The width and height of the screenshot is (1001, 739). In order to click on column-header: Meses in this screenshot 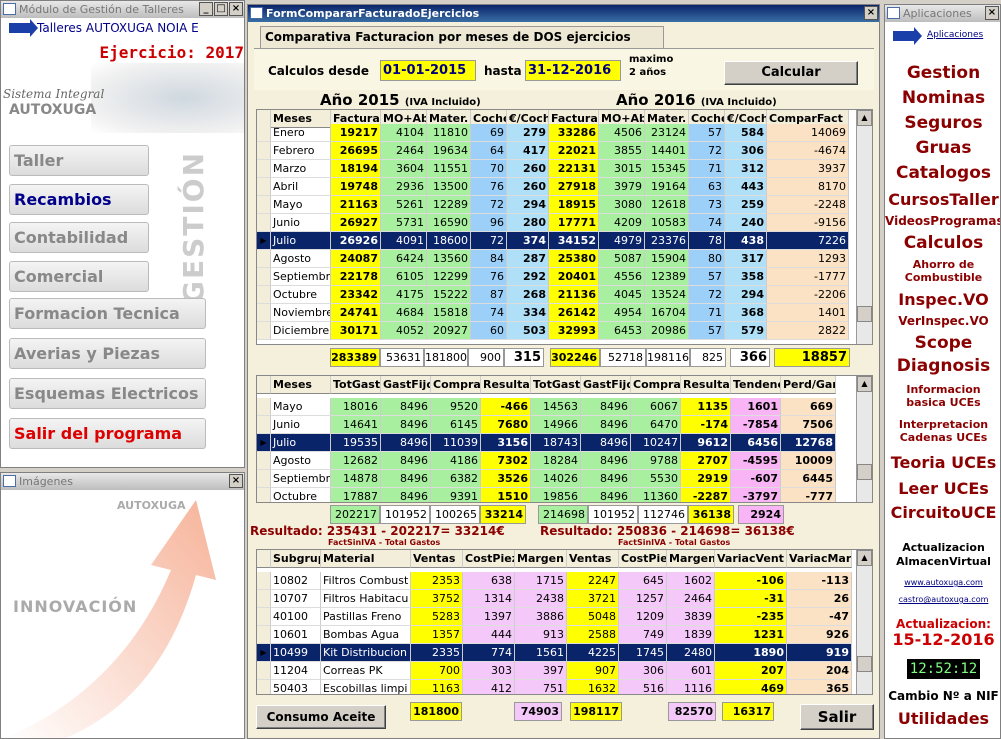, I will do `click(301, 385)`.